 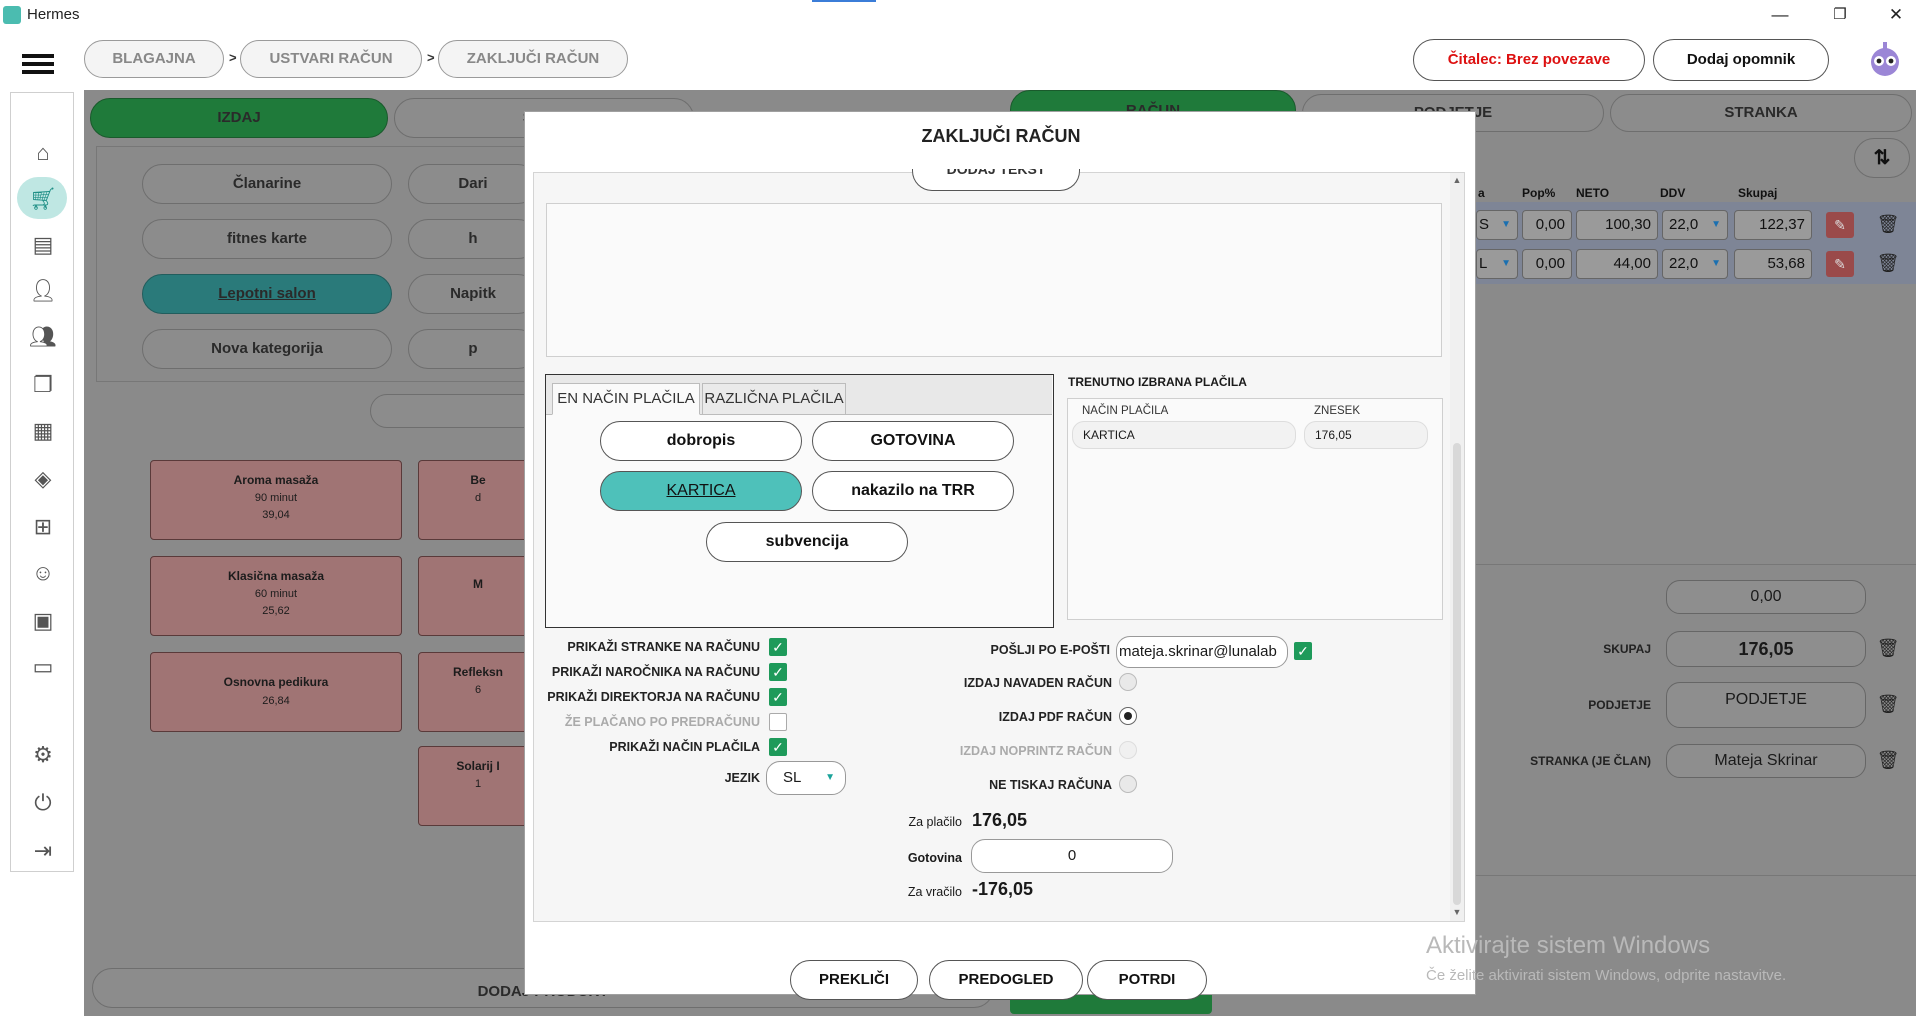 What do you see at coordinates (43, 153) in the screenshot?
I see `home-icon: ⌂` at bounding box center [43, 153].